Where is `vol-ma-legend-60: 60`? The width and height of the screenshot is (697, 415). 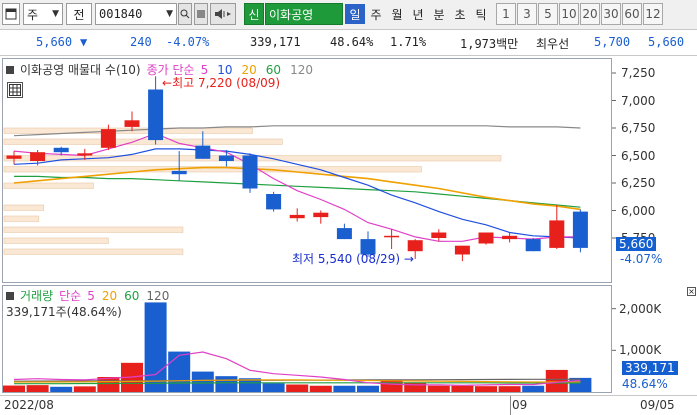 vol-ma-legend-60: 60 is located at coordinates (131, 296).